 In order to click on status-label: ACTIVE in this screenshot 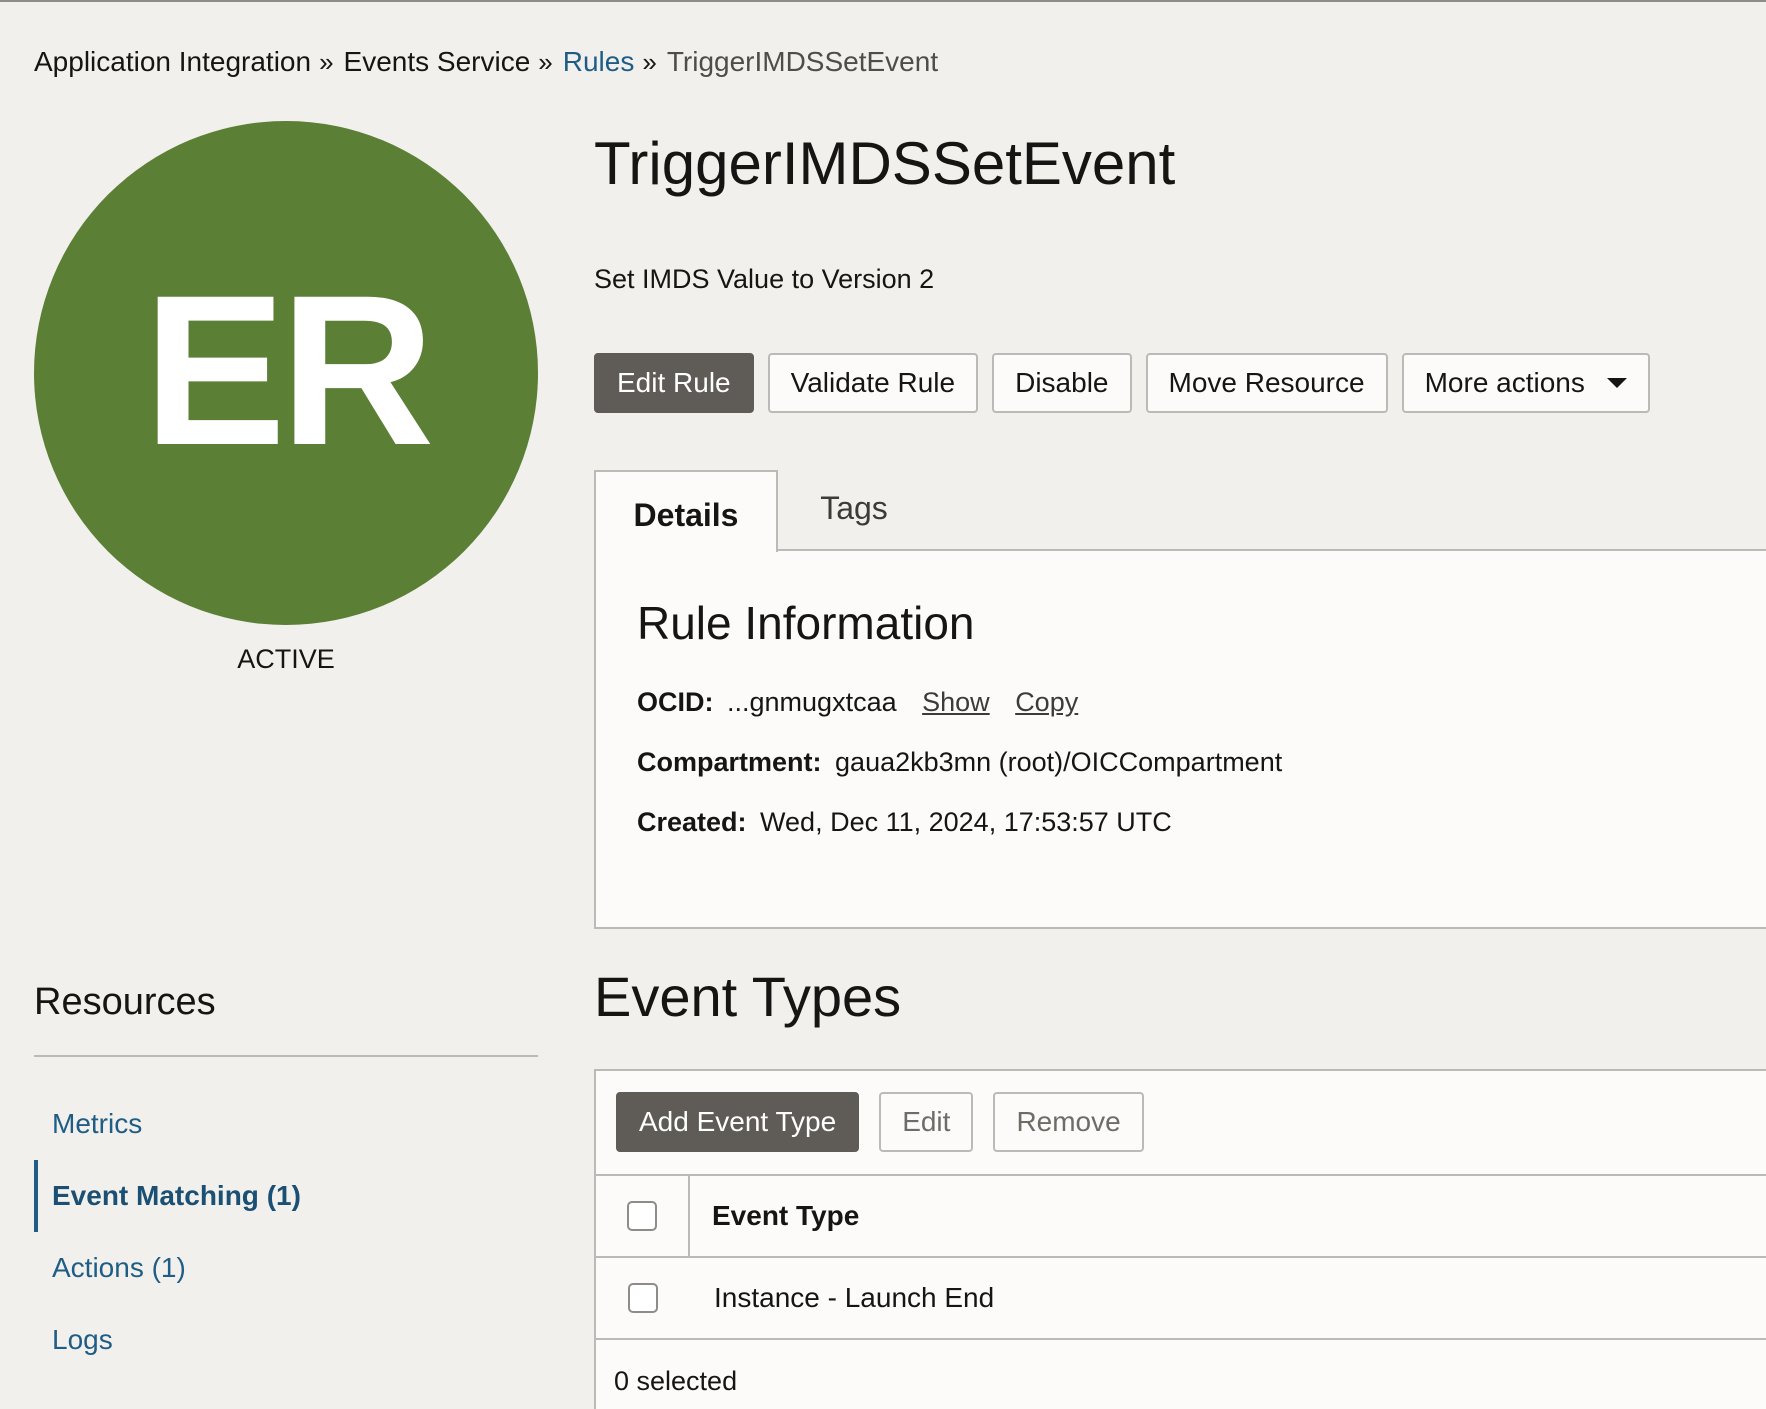, I will do `click(286, 659)`.